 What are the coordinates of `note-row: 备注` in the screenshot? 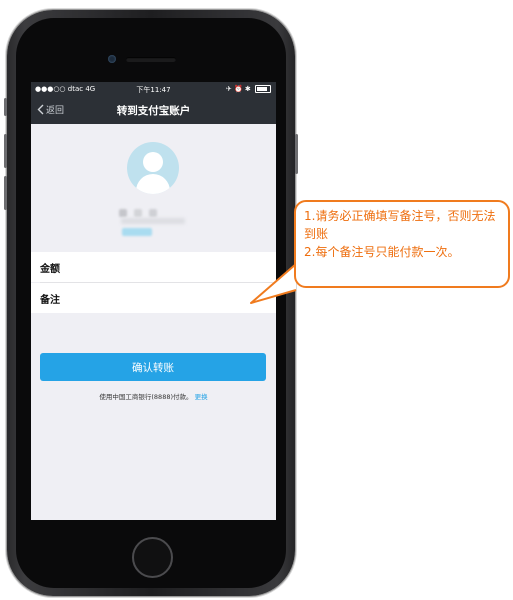 It's located at (153, 298).